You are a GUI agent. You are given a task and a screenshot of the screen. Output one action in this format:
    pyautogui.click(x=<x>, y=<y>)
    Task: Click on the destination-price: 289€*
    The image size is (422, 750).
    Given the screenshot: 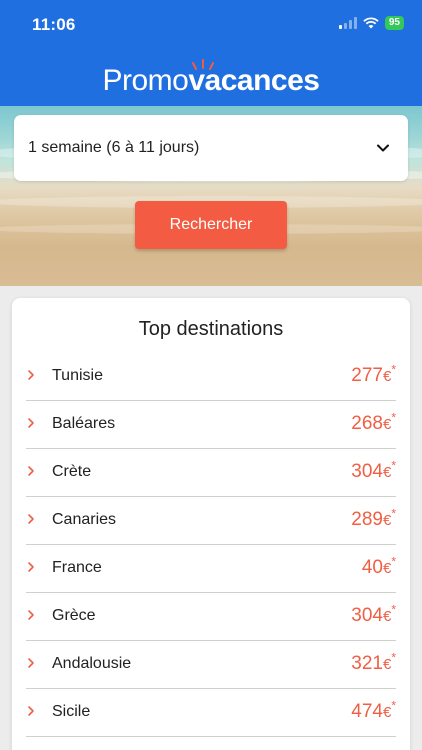 What is the action you would take?
    pyautogui.click(x=373, y=518)
    